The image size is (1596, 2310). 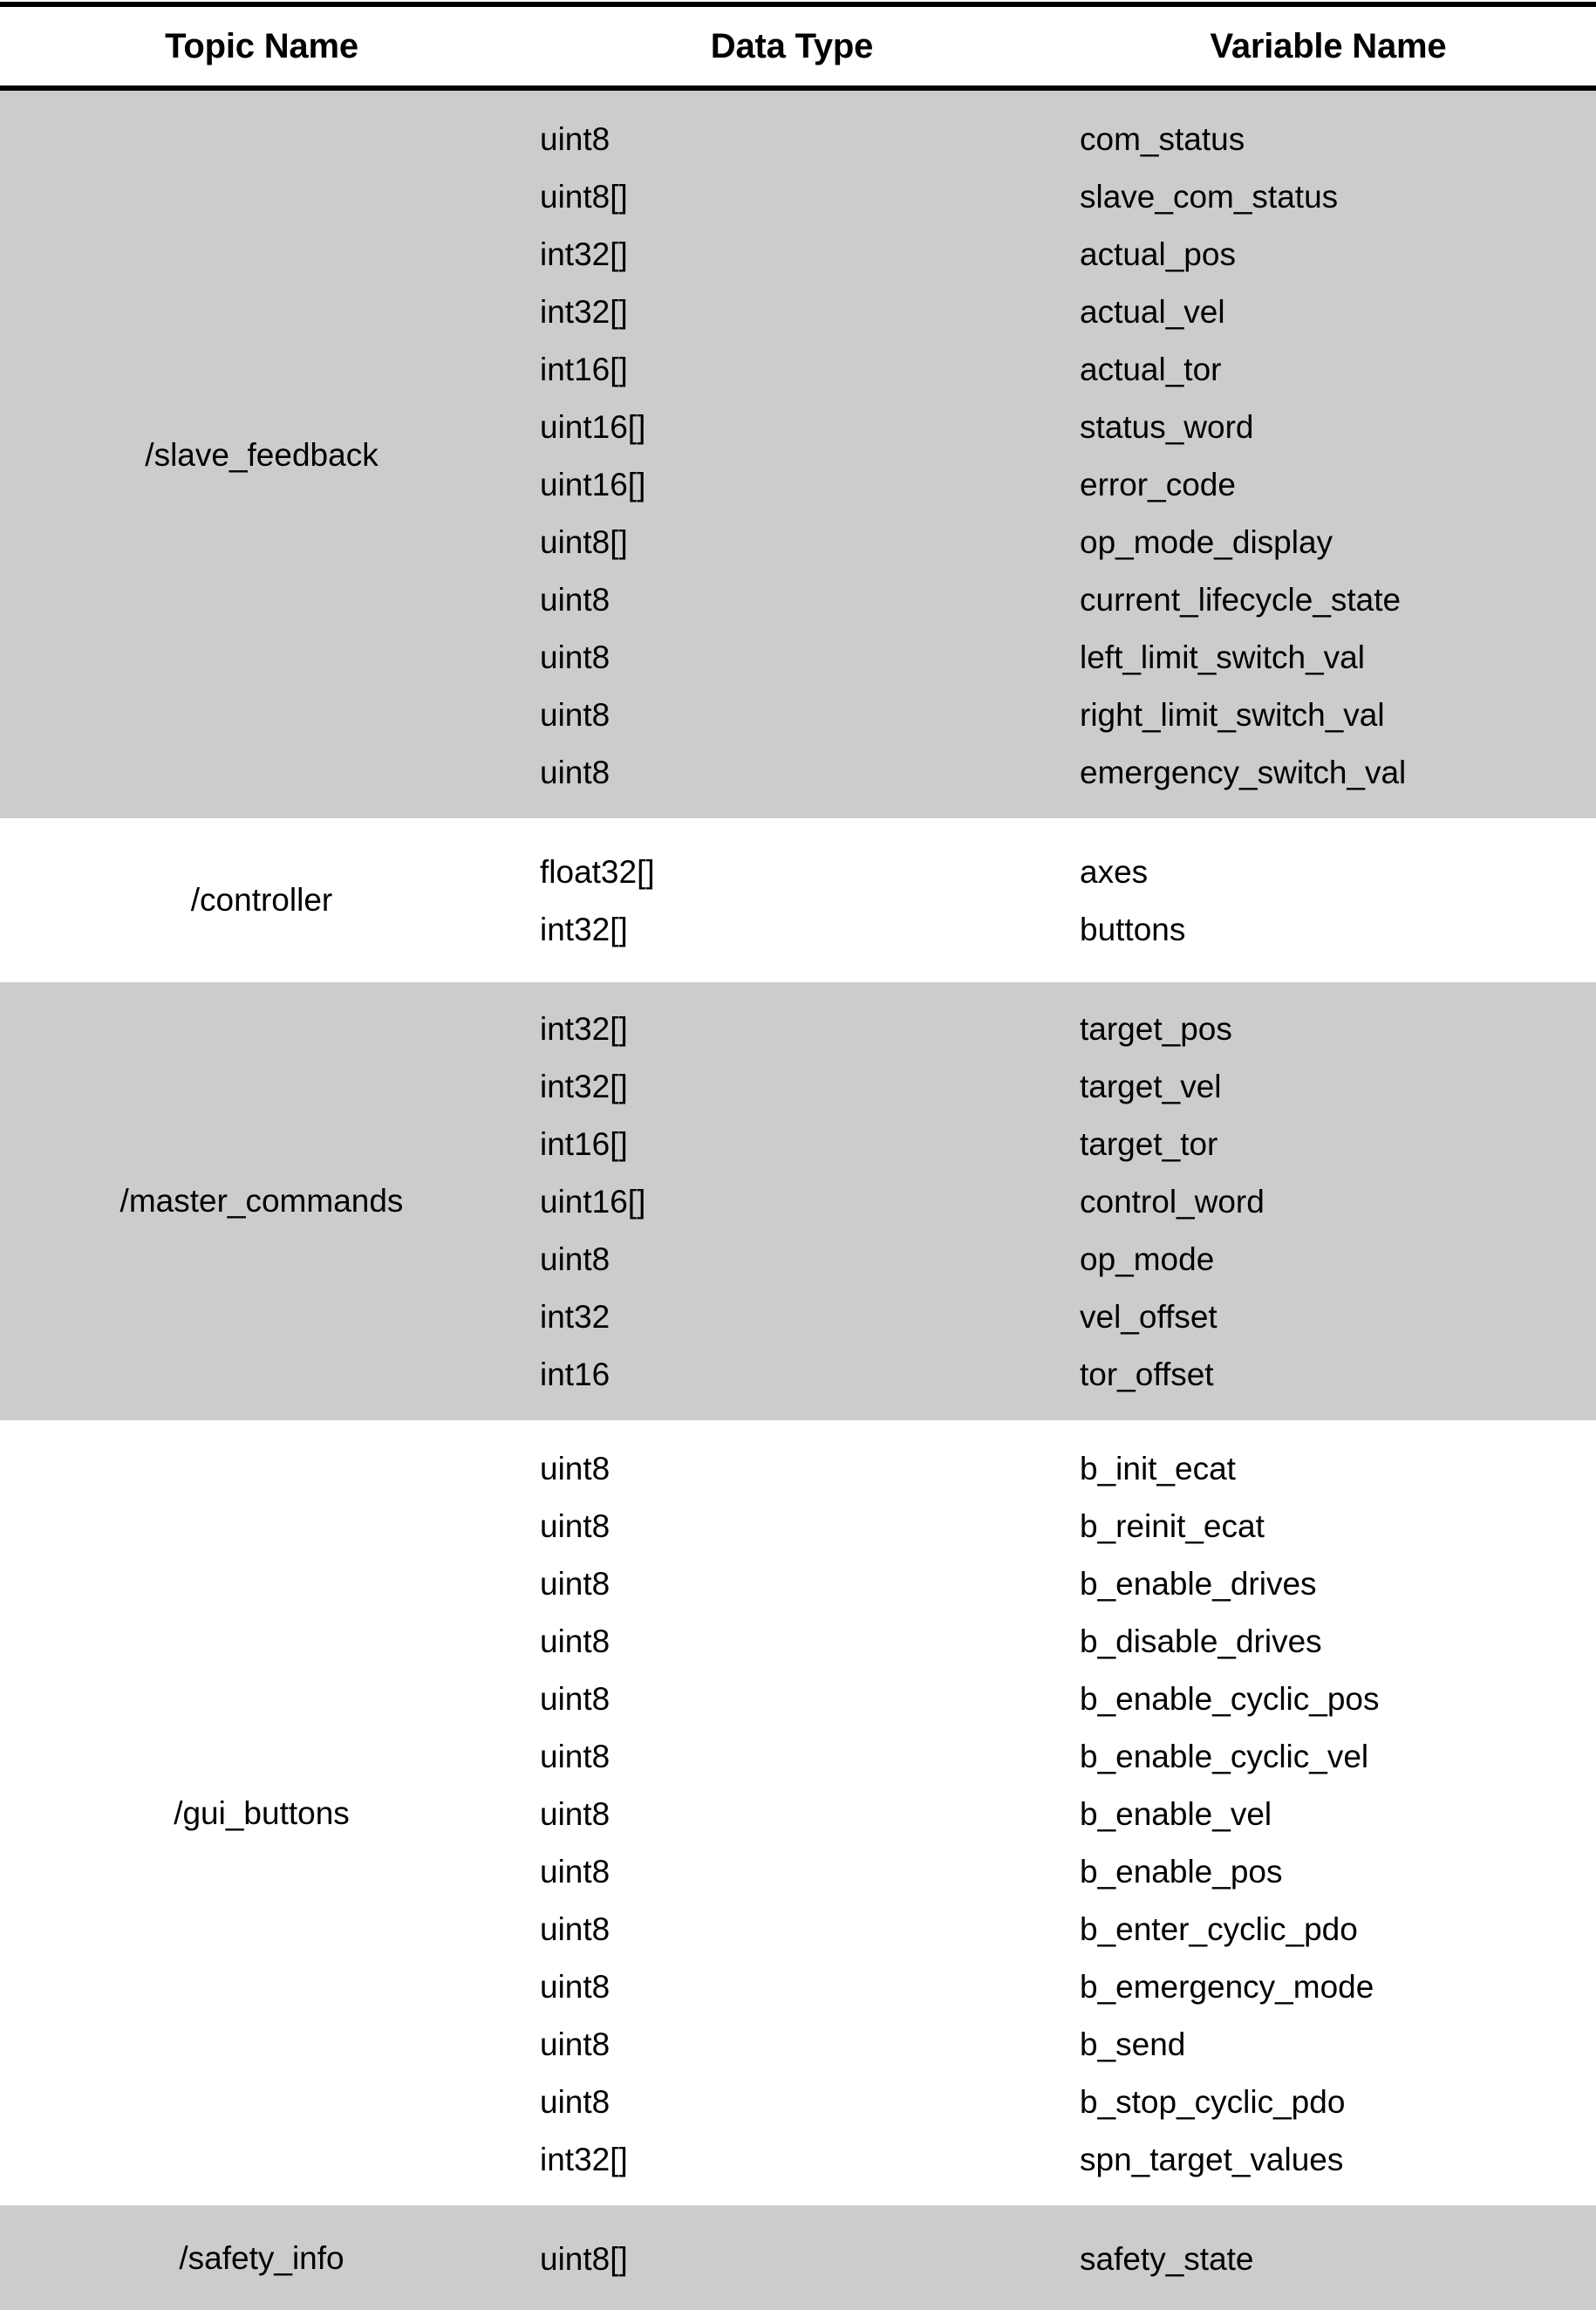 I want to click on topic-rows: uint8[] safety_state, so click(x=1059, y=2259).